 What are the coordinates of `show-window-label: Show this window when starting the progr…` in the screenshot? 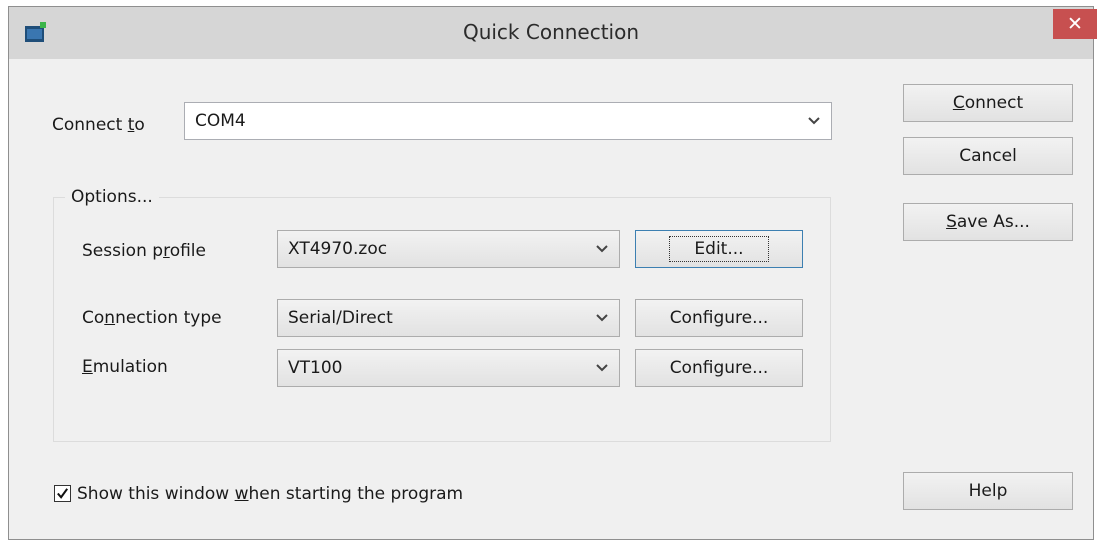 It's located at (270, 494).